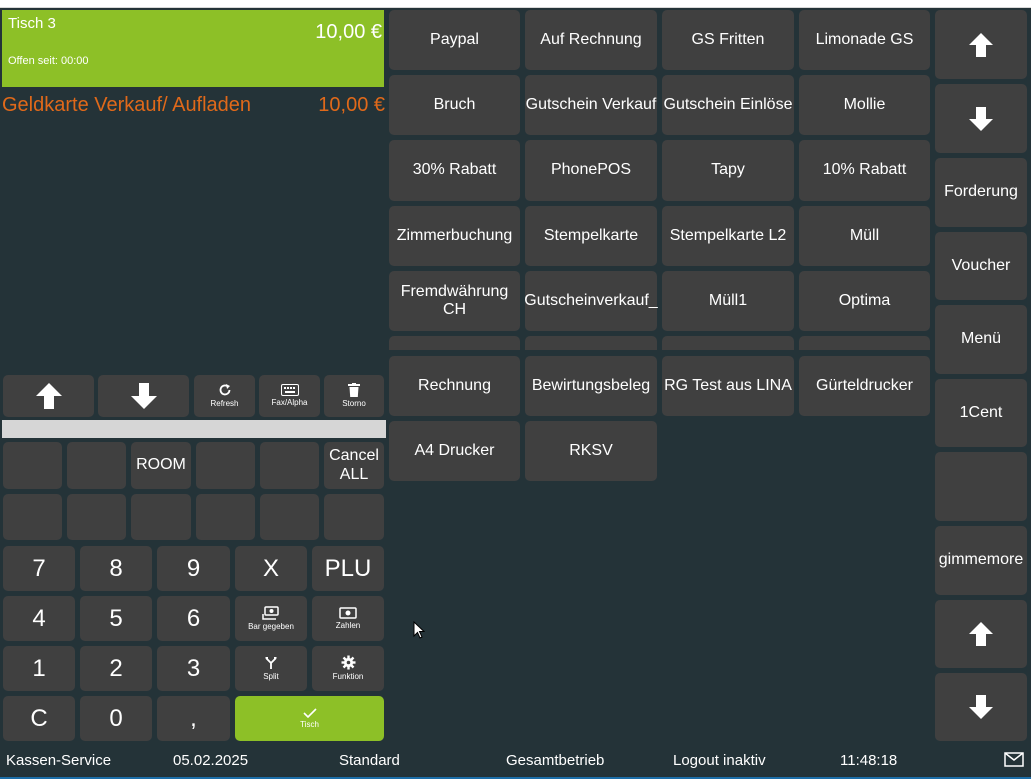 This screenshot has width=1031, height=779. What do you see at coordinates (864, 236) in the screenshot?
I see `muell-button: Müll` at bounding box center [864, 236].